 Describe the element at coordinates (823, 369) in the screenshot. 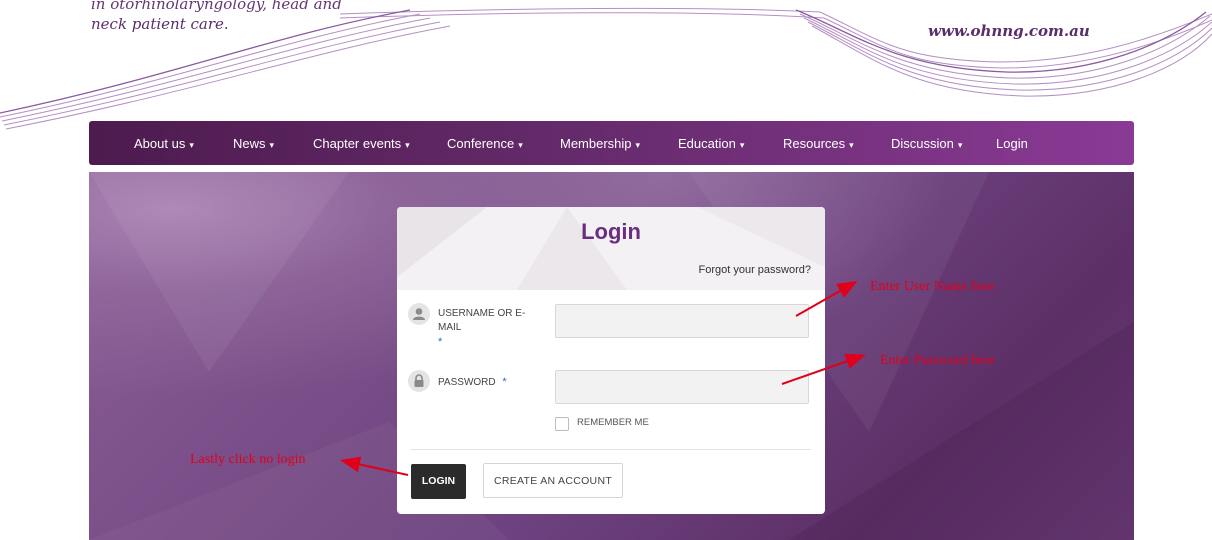

I see `arrow-password` at that location.